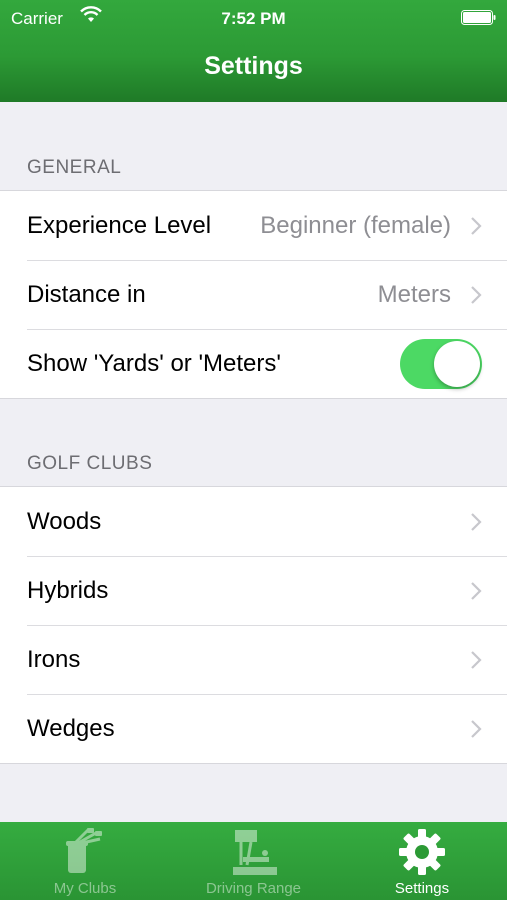 The height and width of the screenshot is (900, 507). I want to click on show-units-toggle, so click(441, 364).